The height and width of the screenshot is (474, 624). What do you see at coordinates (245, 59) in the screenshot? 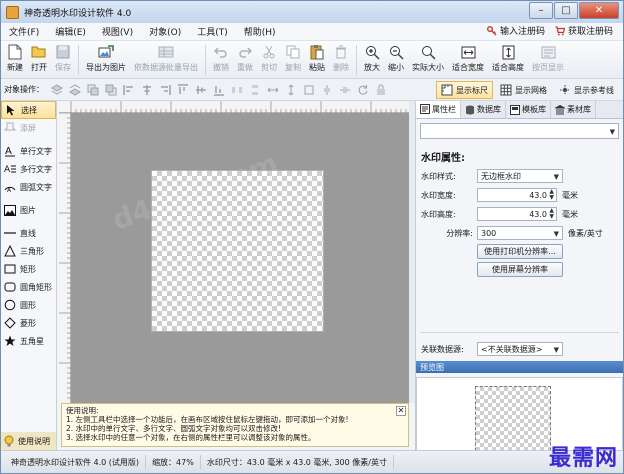
I see `redo-button: 重做` at bounding box center [245, 59].